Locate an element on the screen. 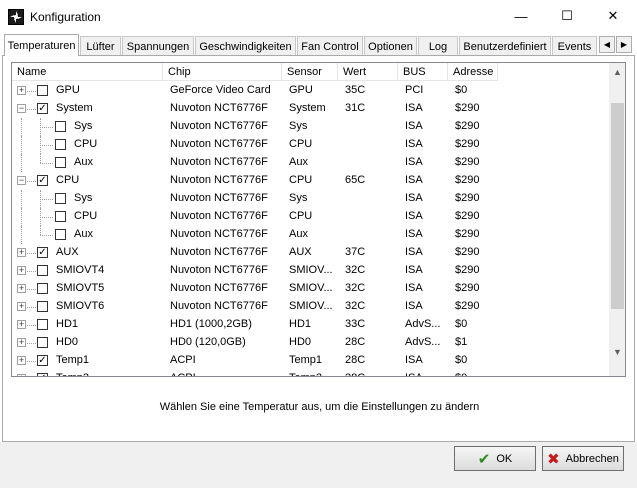 The image size is (637, 488). maximize-button: ☐ is located at coordinates (567, 16).